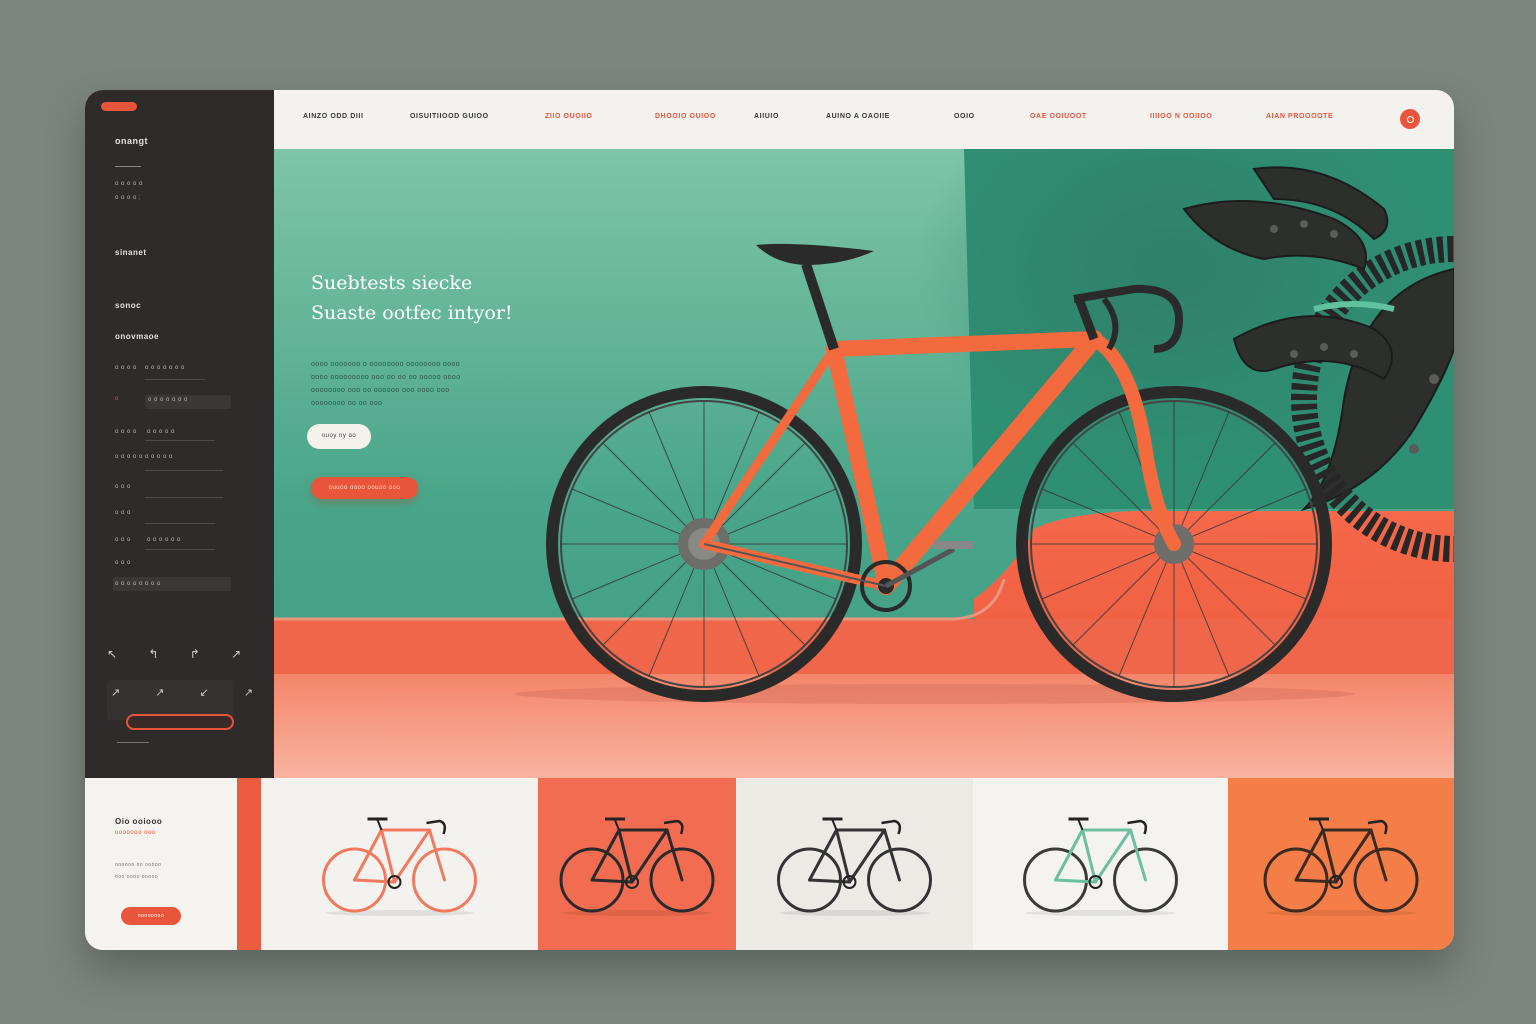  Describe the element at coordinates (119, 106) in the screenshot. I see `brand-badge` at that location.